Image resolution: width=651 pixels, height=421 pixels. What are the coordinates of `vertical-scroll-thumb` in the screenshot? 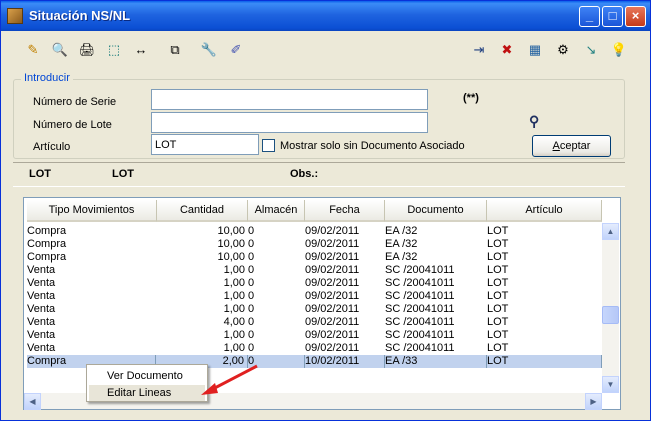 It's located at (610, 315).